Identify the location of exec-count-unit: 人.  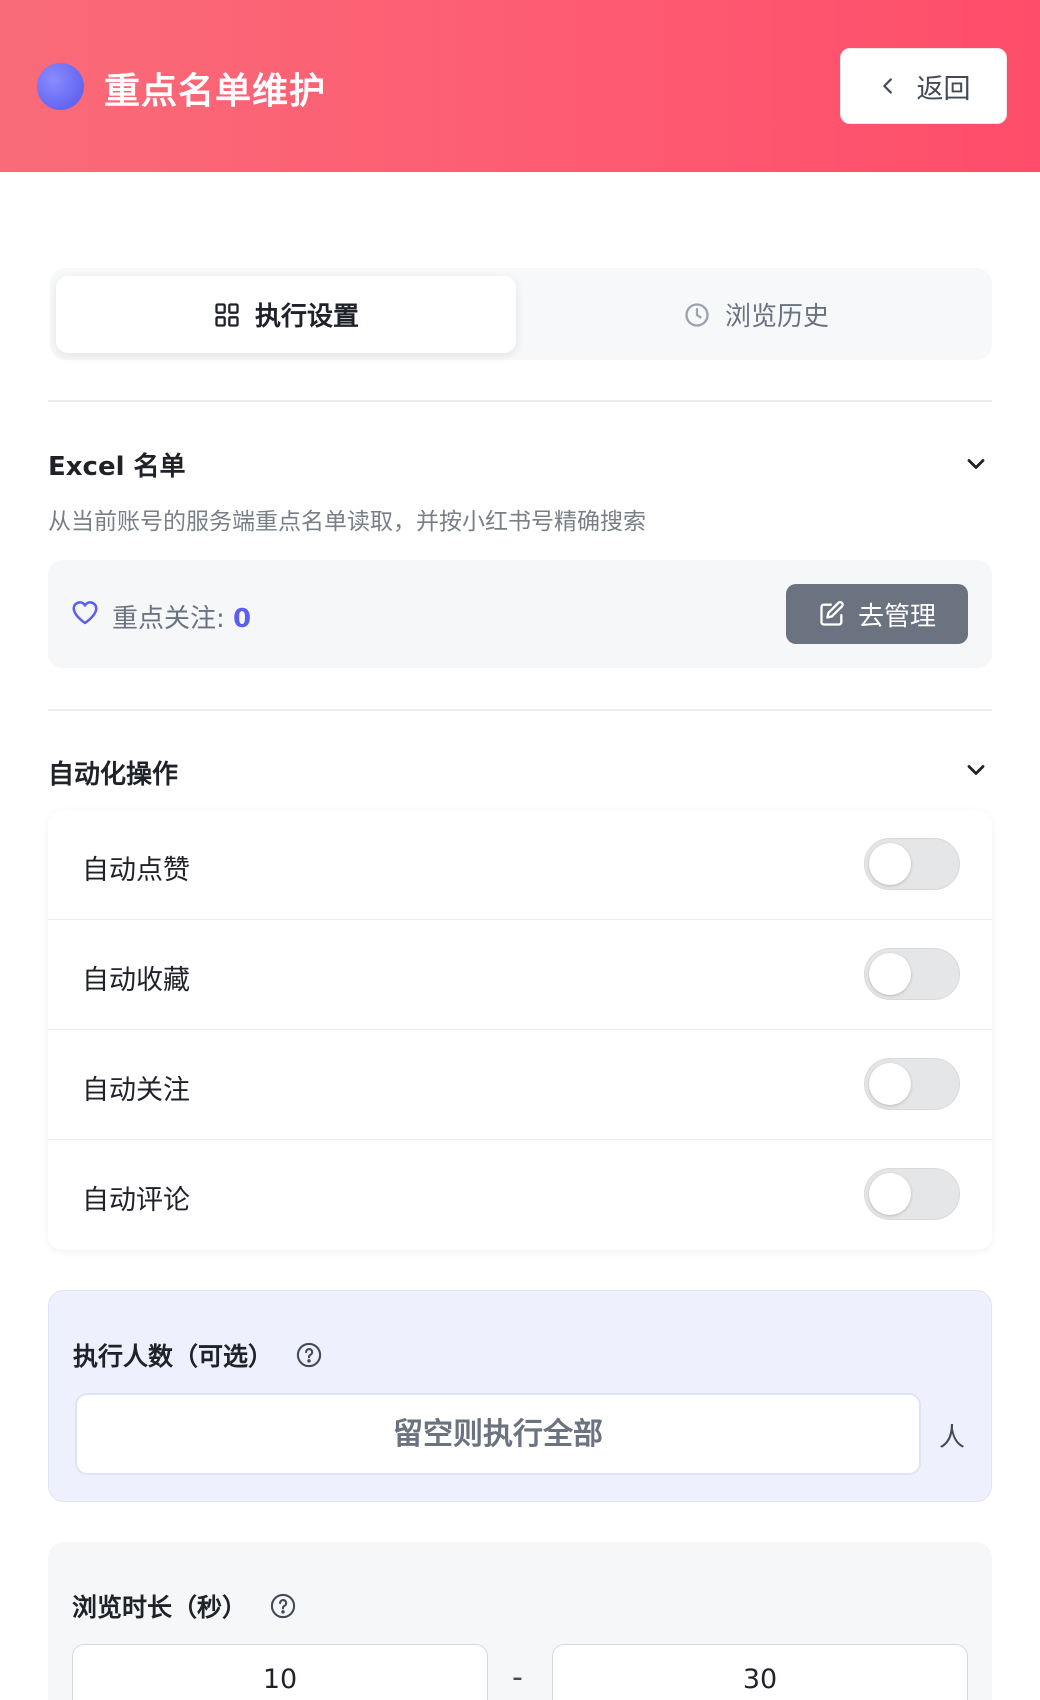
(952, 1438).